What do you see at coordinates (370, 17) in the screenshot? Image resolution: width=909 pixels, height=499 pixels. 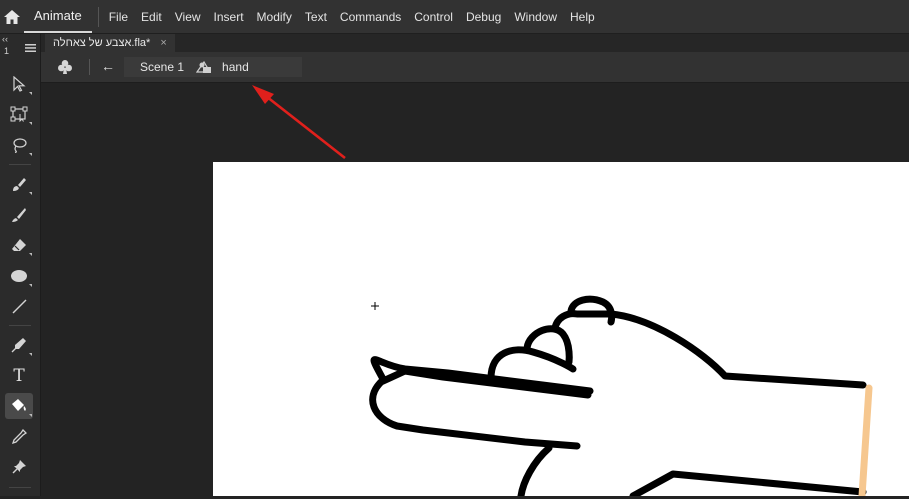 I see `menu-commands: Commands` at bounding box center [370, 17].